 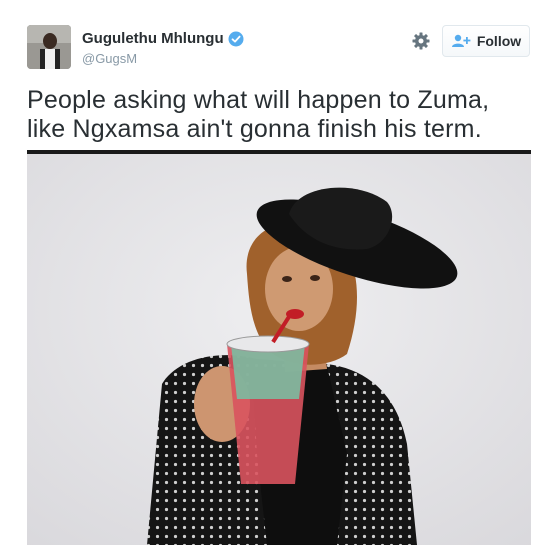 What do you see at coordinates (236, 38) in the screenshot?
I see `verified-badge-icon` at bounding box center [236, 38].